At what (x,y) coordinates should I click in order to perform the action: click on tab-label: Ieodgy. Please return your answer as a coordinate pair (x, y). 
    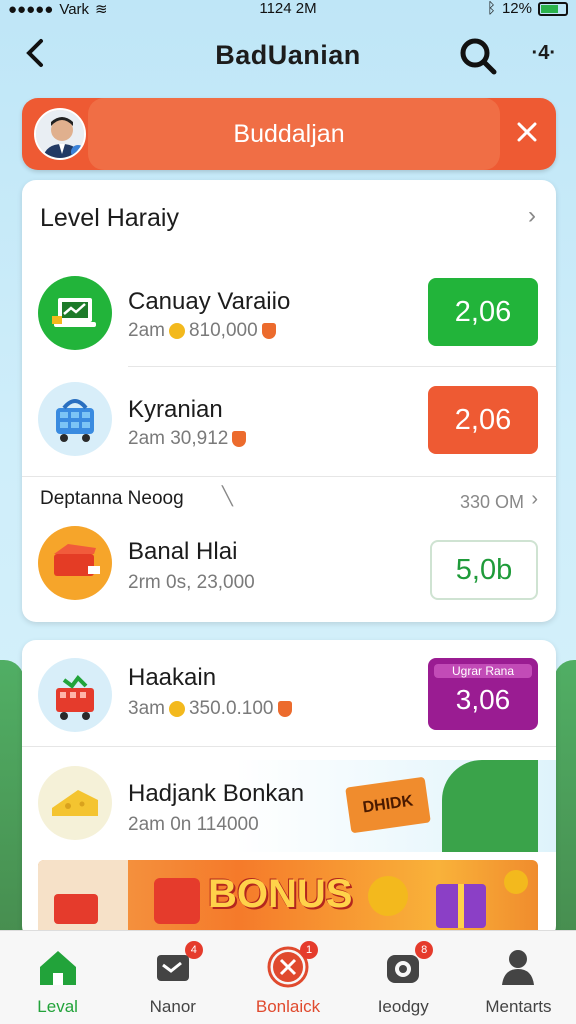
    Looking at the image, I should click on (403, 1006).